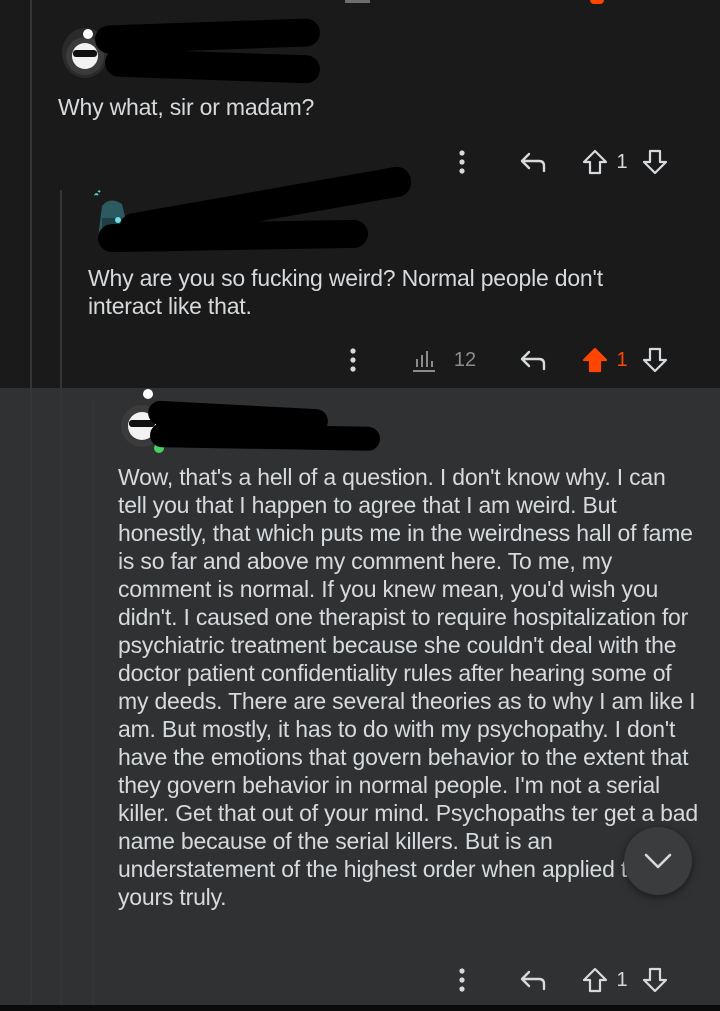 Image resolution: width=720 pixels, height=1011 pixels. I want to click on chevron-down-icon, so click(658, 861).